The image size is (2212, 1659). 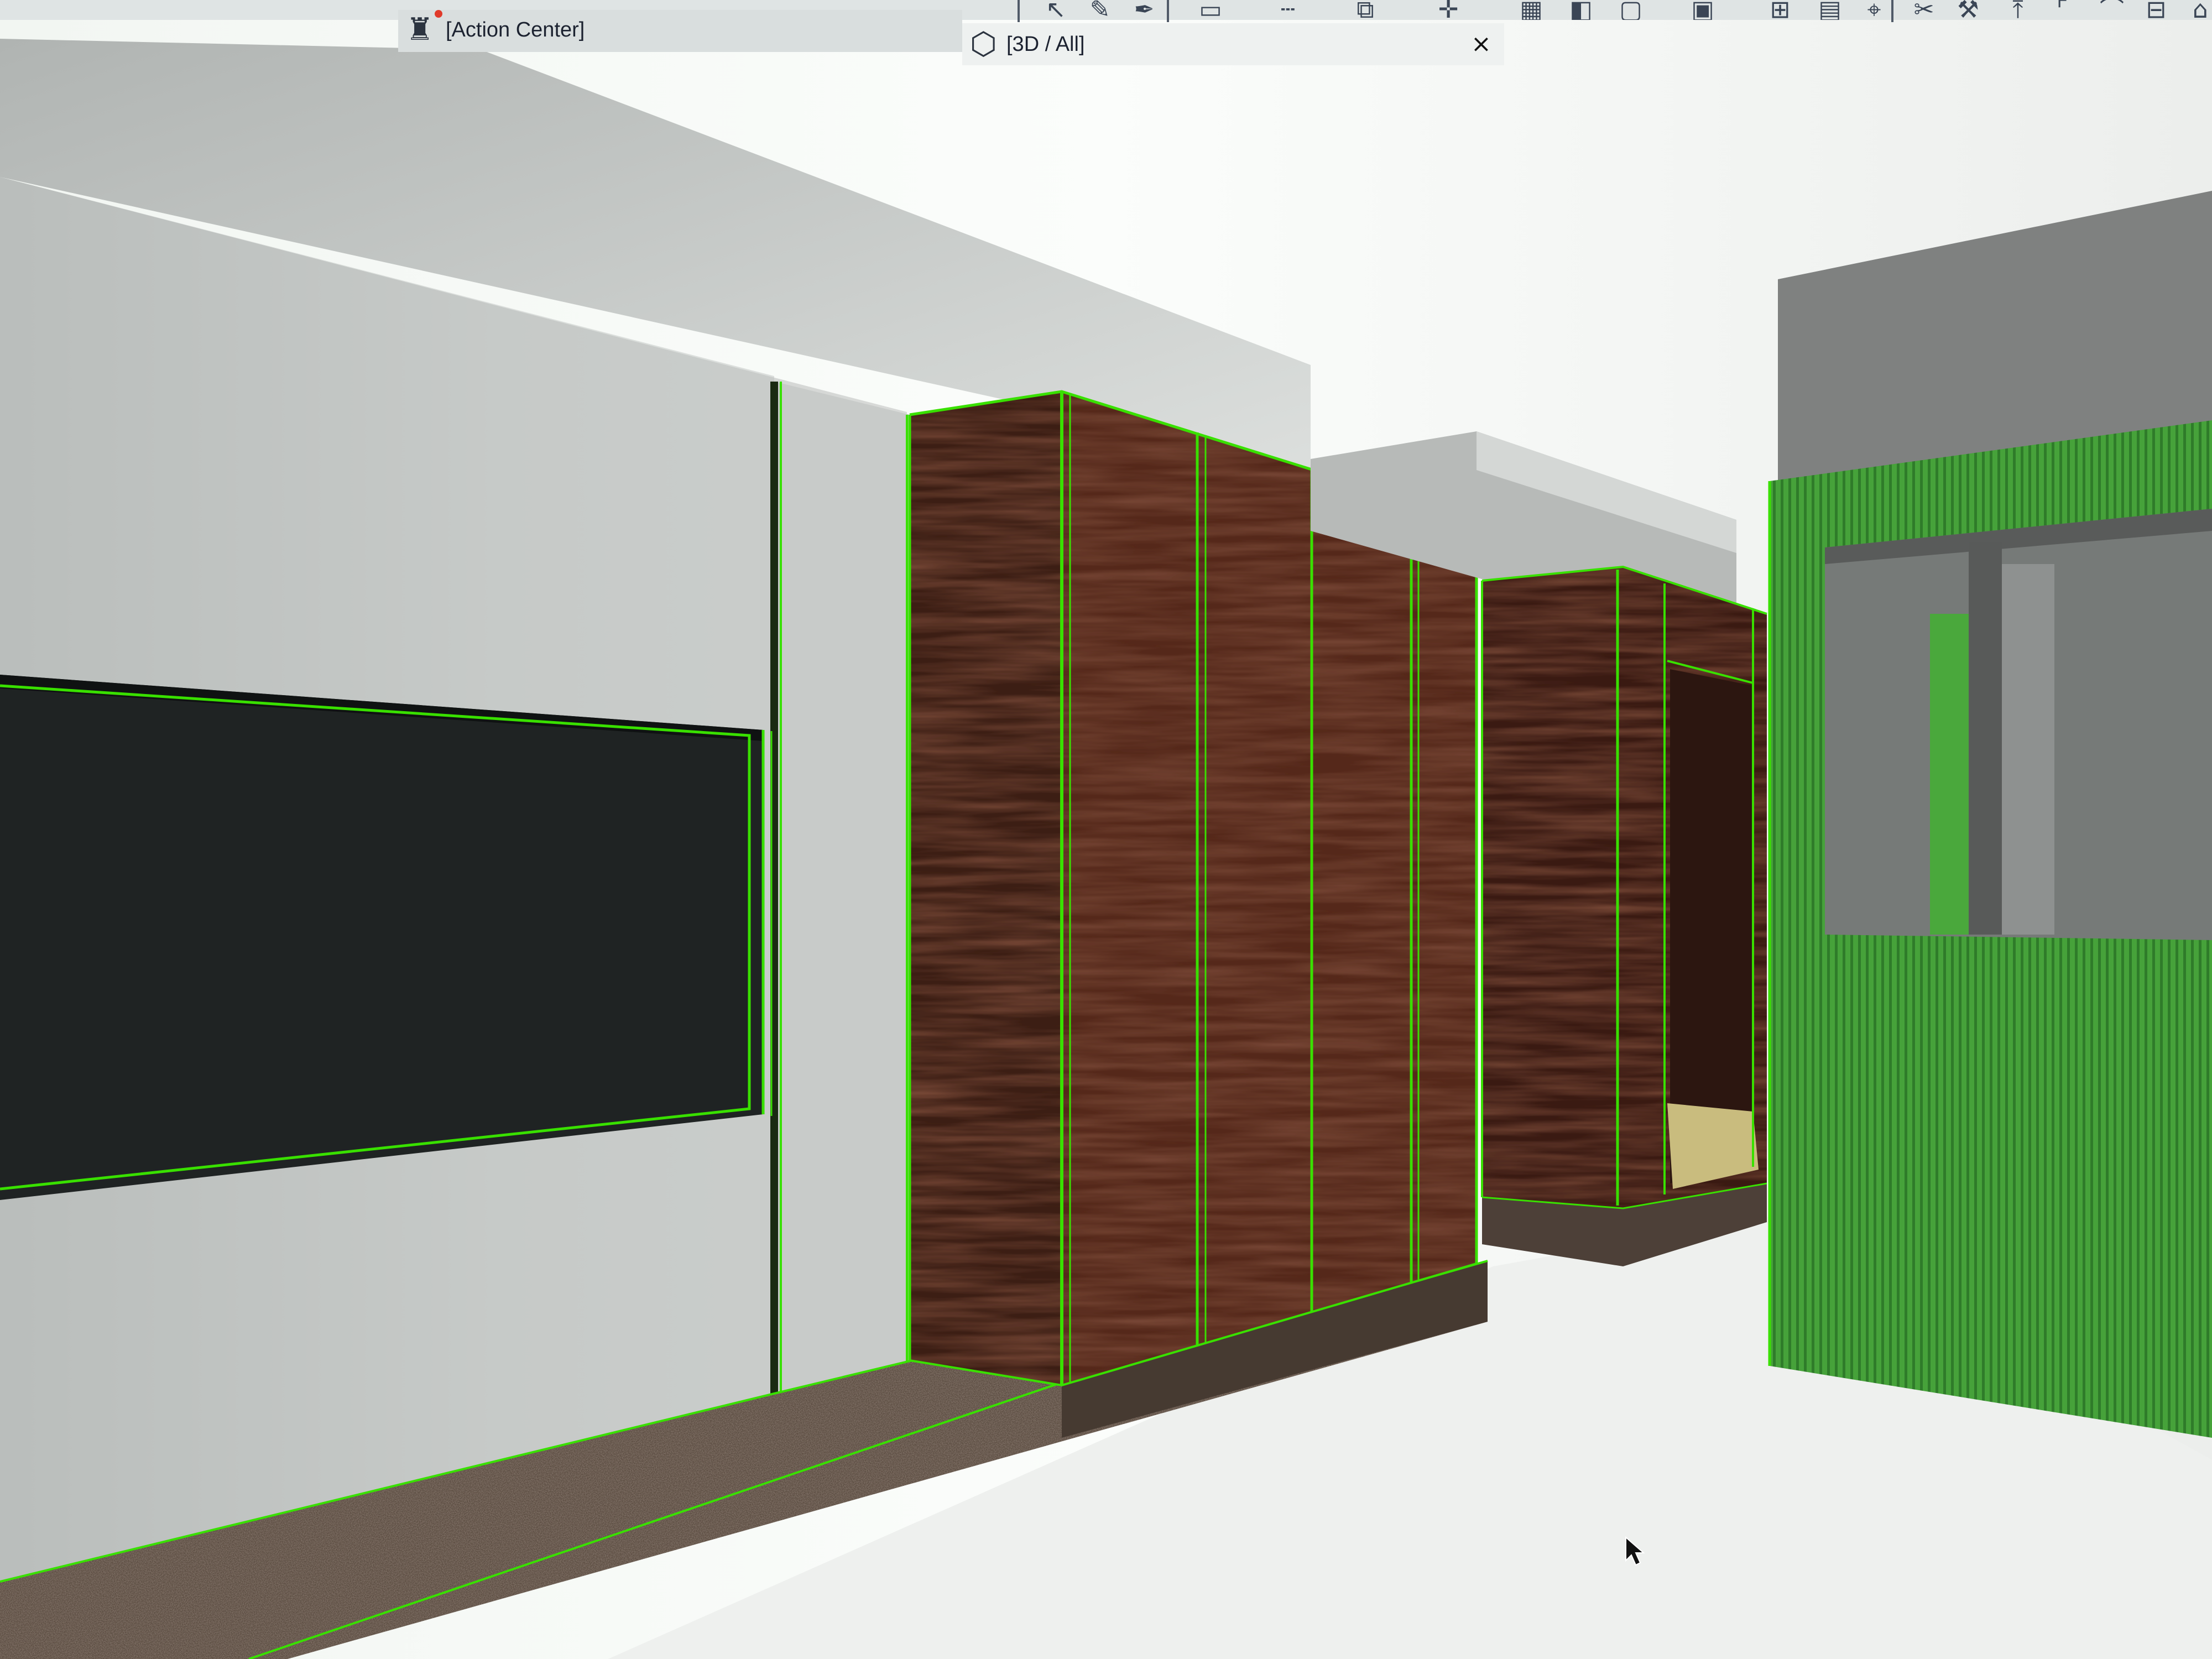 I want to click on split-icon: ⊟, so click(x=2156, y=10).